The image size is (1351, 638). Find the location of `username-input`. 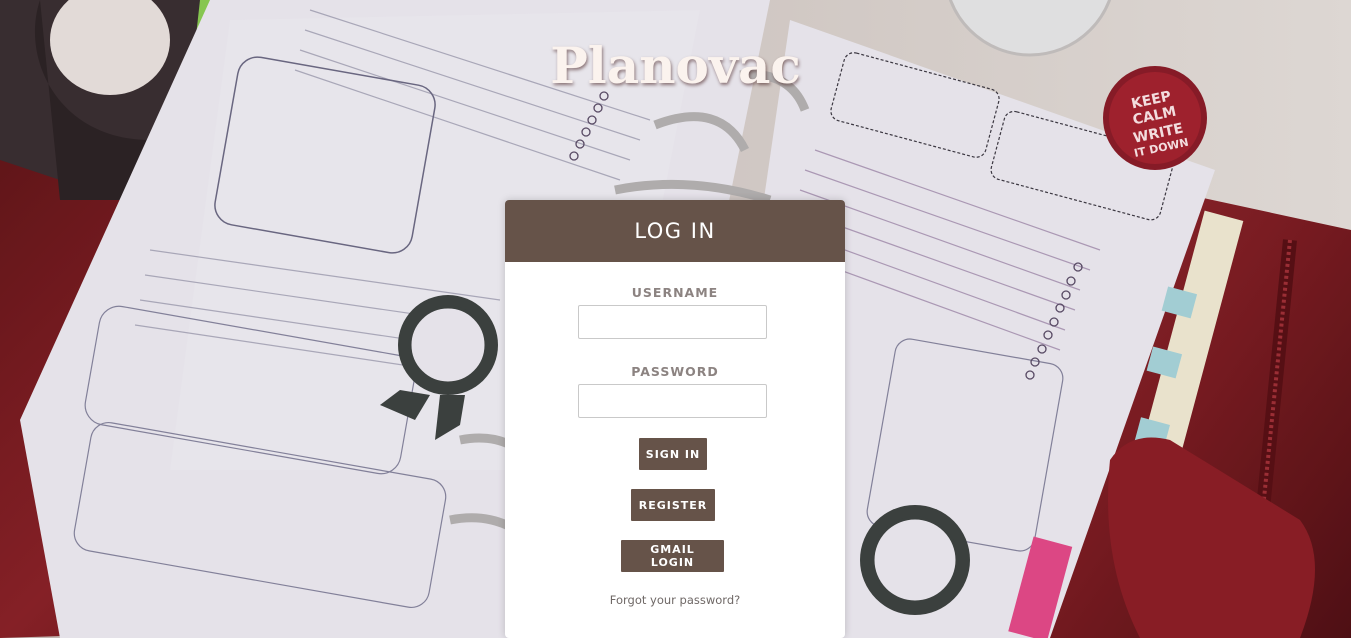

username-input is located at coordinates (672, 322).